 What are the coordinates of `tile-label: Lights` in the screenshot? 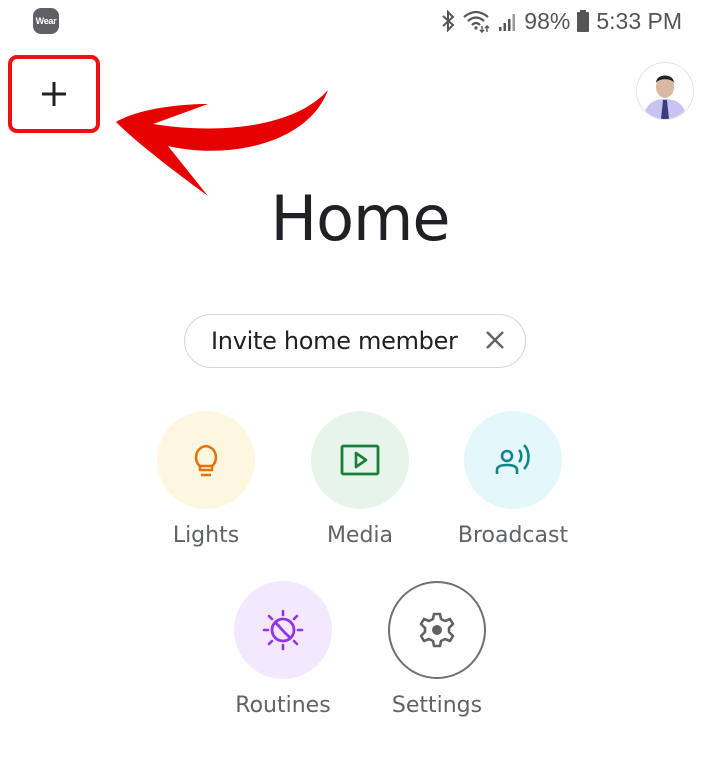 It's located at (206, 535).